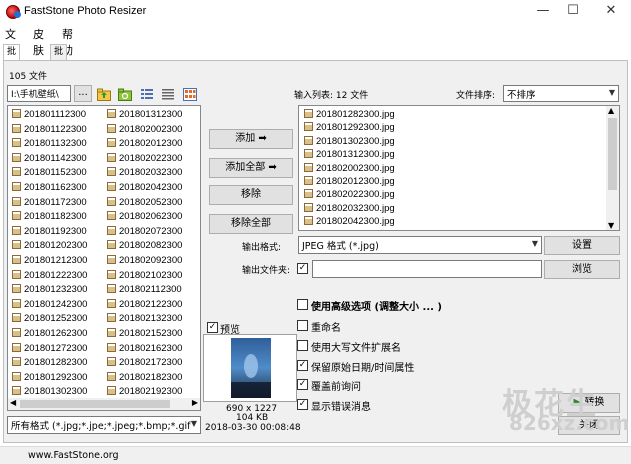 The image size is (631, 464). Describe the element at coordinates (349, 182) in the screenshot. I see `list-item: 201802012300.jpg` at that location.